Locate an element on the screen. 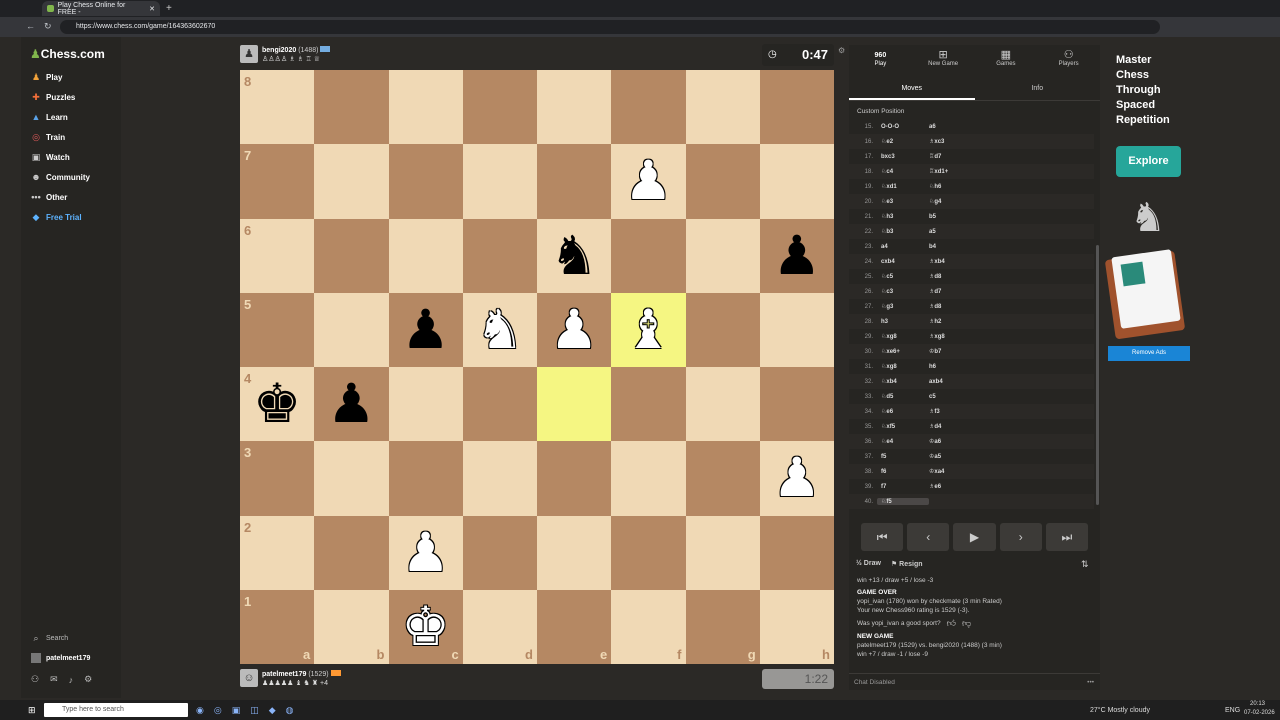 The width and height of the screenshot is (1280, 720). black-move: ♔xa4 is located at coordinates (955, 471).